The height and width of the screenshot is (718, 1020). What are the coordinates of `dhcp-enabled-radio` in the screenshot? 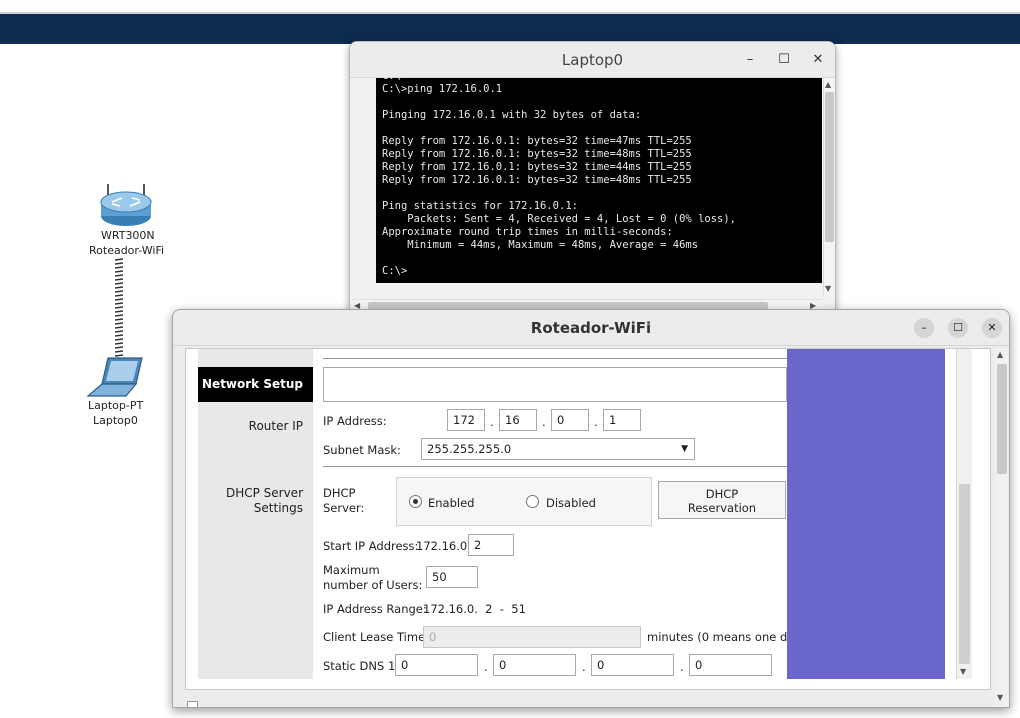 It's located at (415, 501).